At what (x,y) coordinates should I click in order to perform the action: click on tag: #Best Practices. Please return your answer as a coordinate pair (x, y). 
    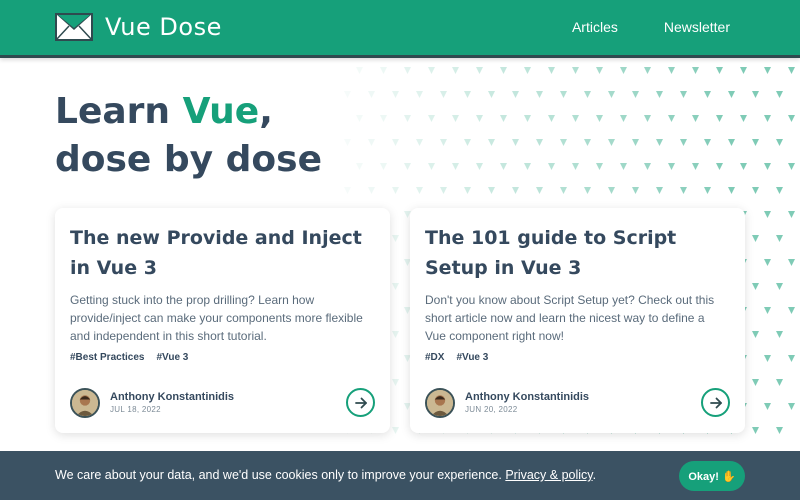
    Looking at the image, I should click on (107, 357).